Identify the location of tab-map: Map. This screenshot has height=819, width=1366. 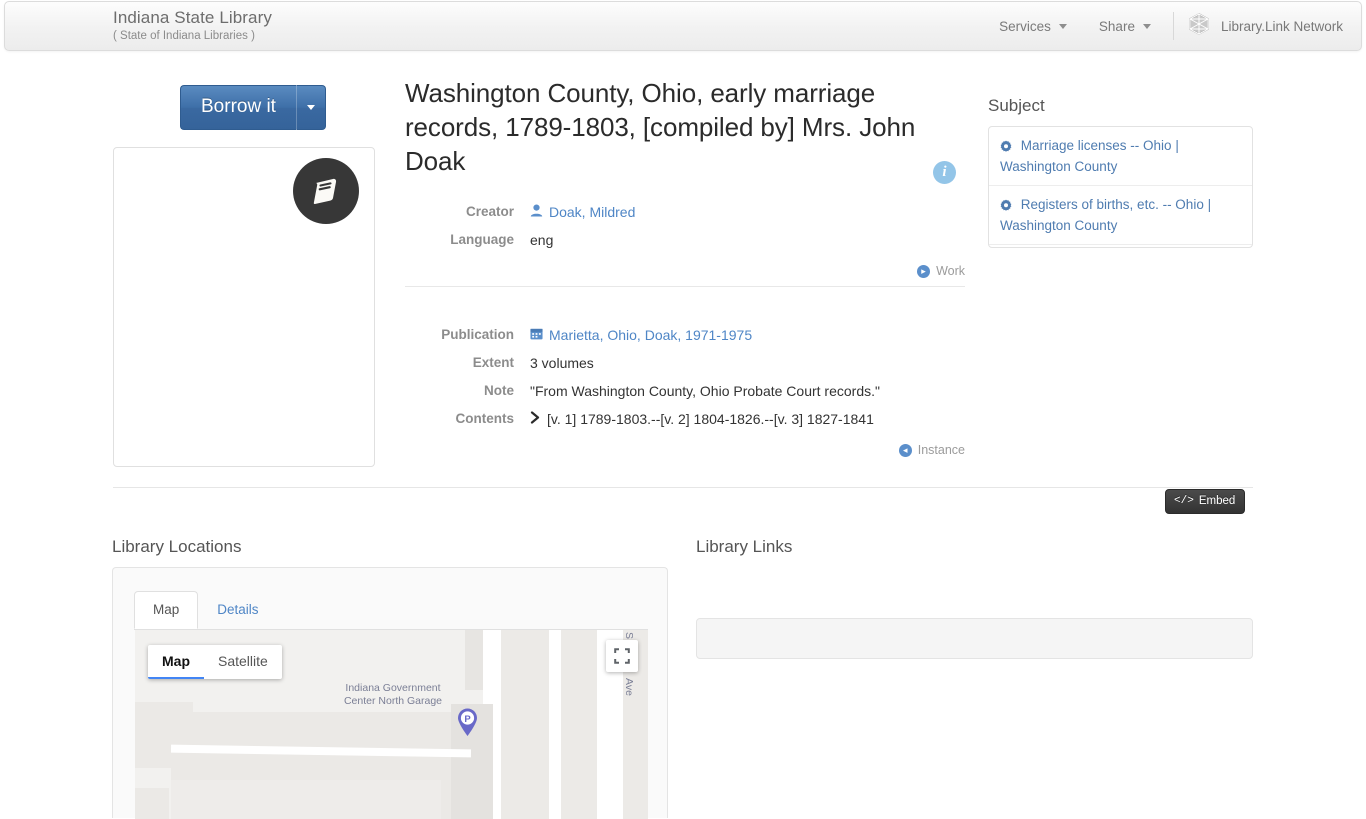
(166, 610).